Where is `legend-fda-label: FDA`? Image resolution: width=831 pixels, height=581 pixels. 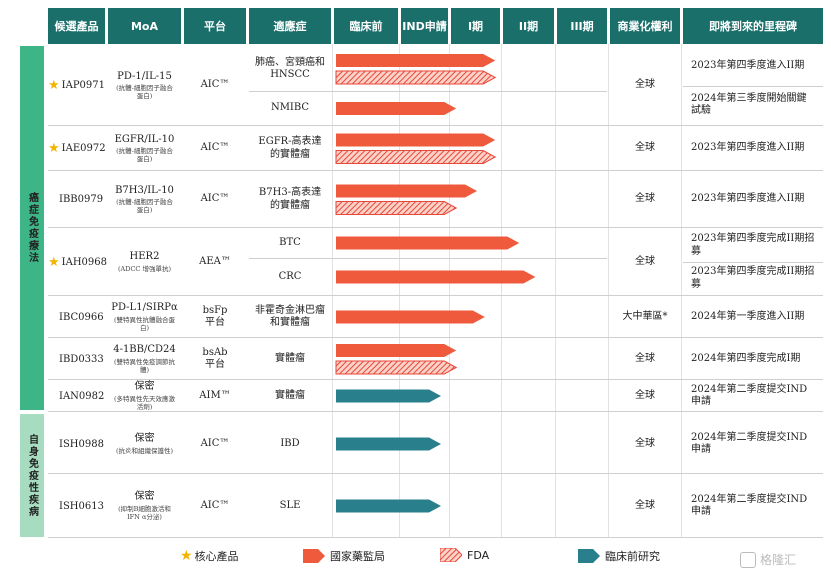 legend-fda-label: FDA is located at coordinates (478, 555).